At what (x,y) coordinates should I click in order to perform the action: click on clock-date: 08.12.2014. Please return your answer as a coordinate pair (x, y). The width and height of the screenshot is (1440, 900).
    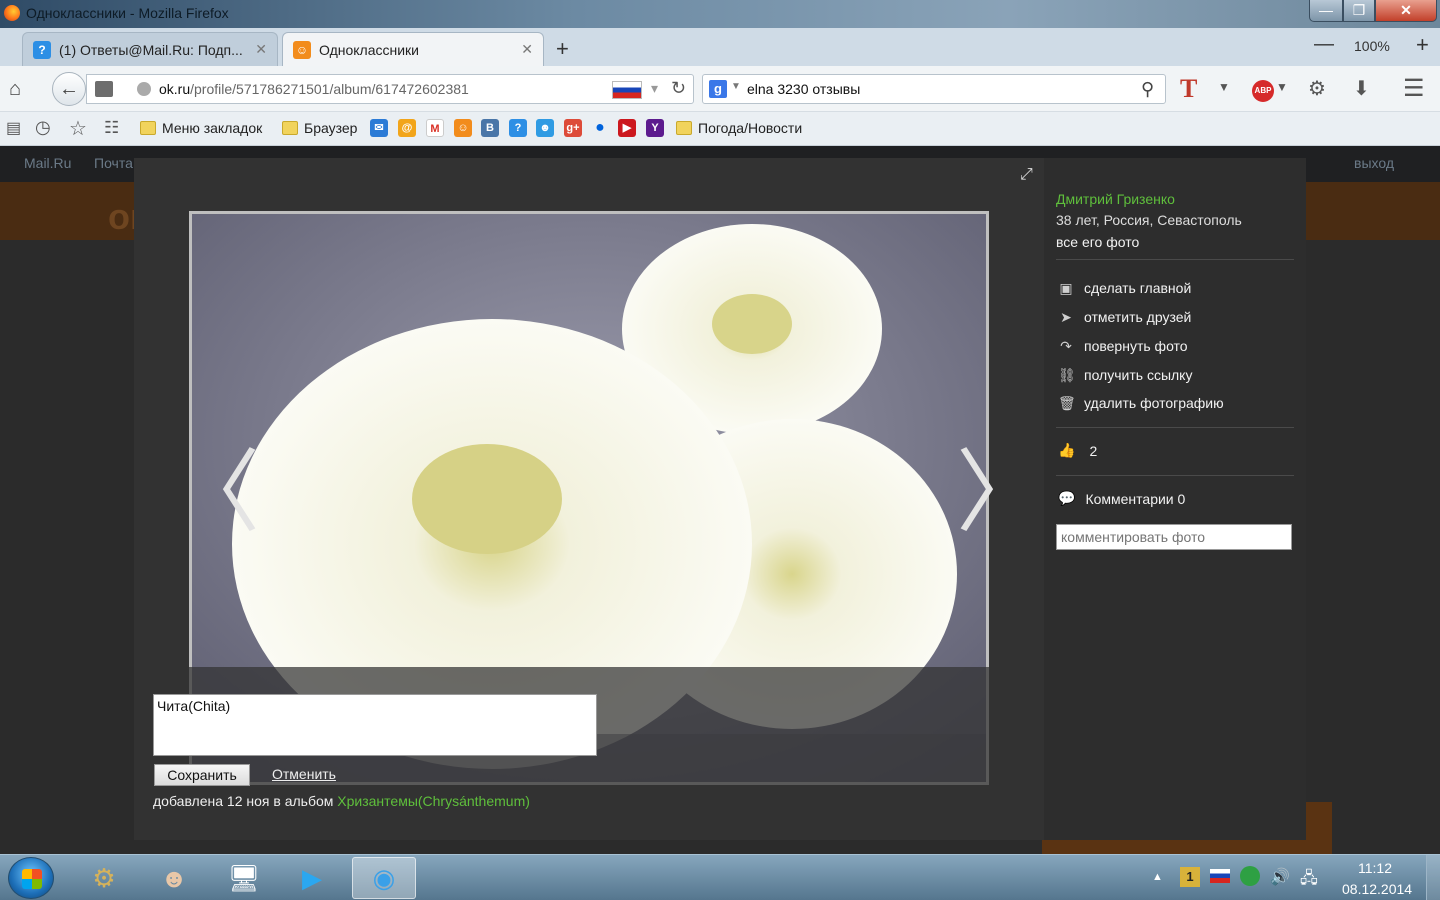
    Looking at the image, I should click on (1377, 889).